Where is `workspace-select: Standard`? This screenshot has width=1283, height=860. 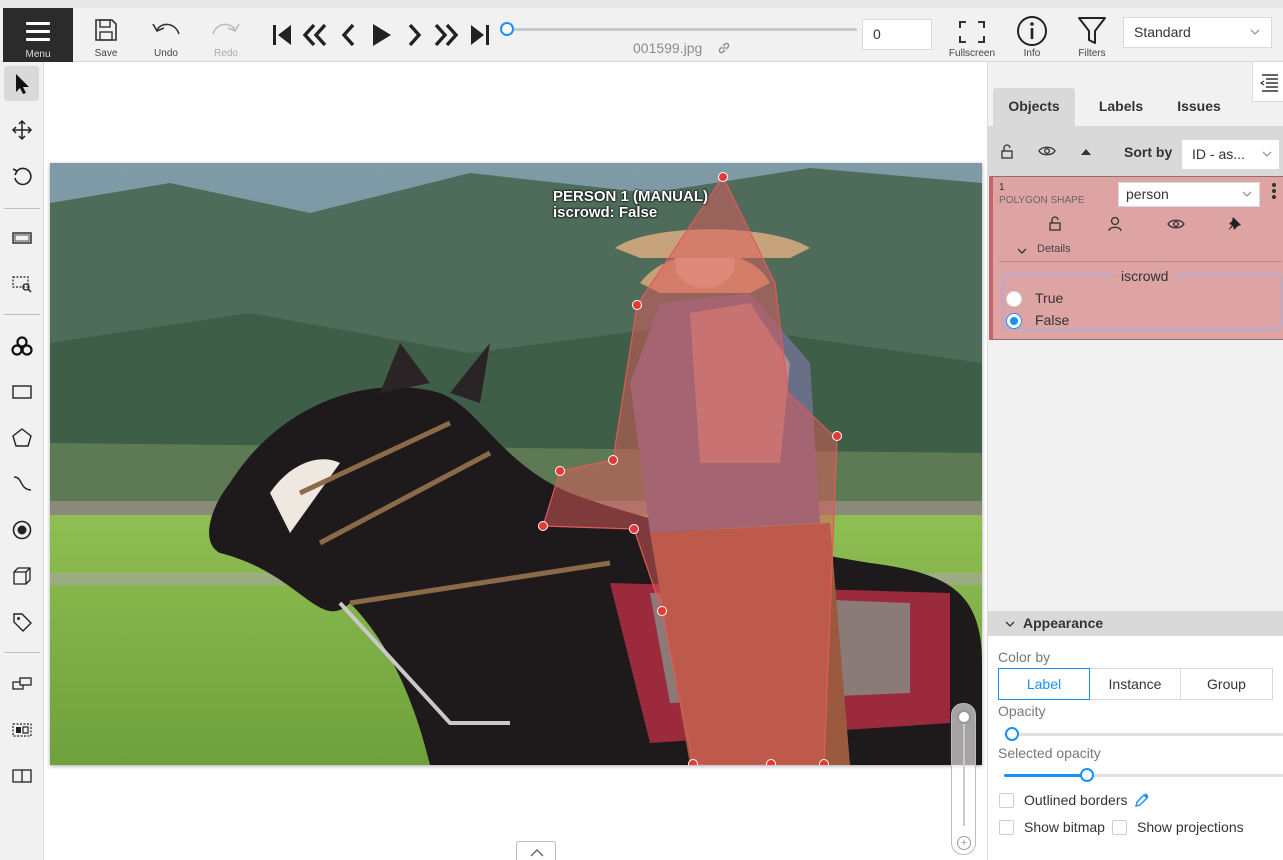 workspace-select: Standard is located at coordinates (1197, 32).